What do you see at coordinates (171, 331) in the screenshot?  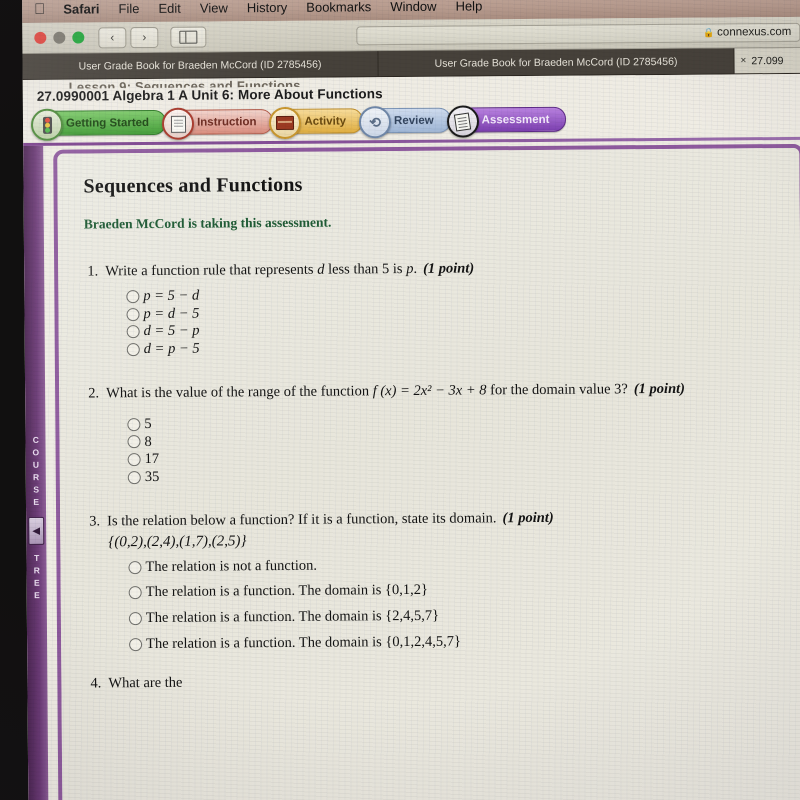 I see `question-1-option-3-label: d = 5 − p` at bounding box center [171, 331].